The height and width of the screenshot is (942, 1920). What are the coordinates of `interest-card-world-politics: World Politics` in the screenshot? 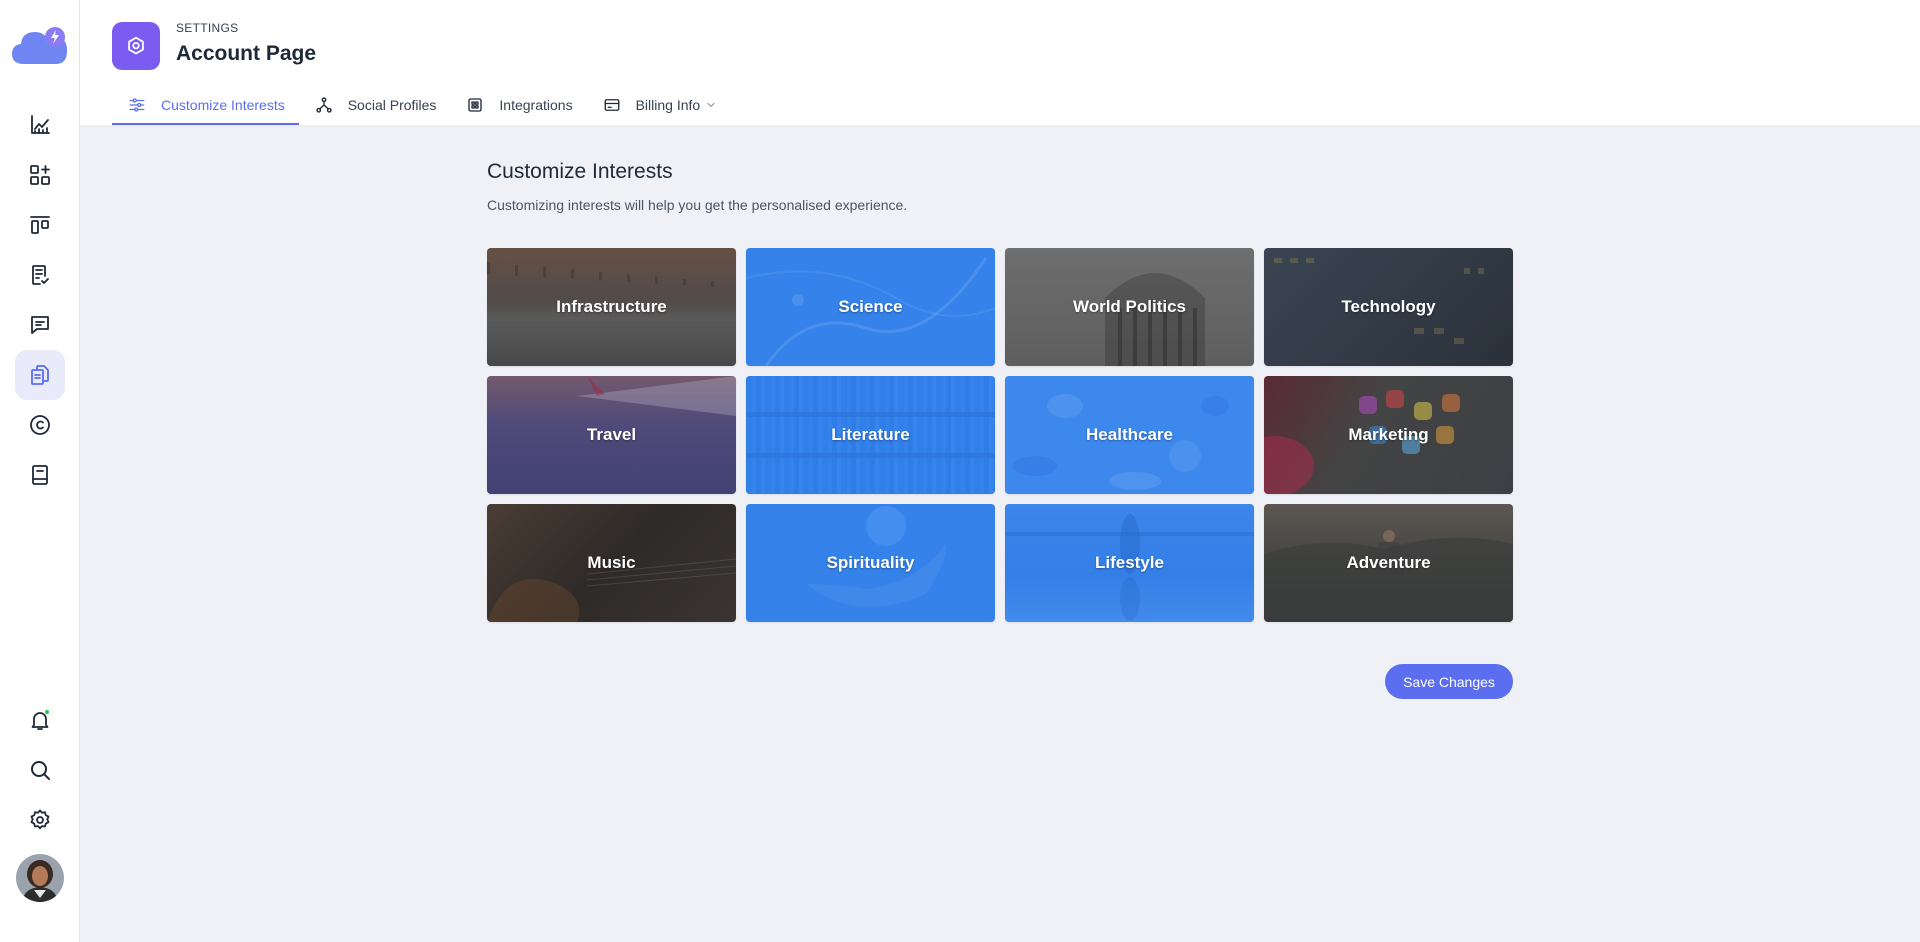 It's located at (1129, 307).